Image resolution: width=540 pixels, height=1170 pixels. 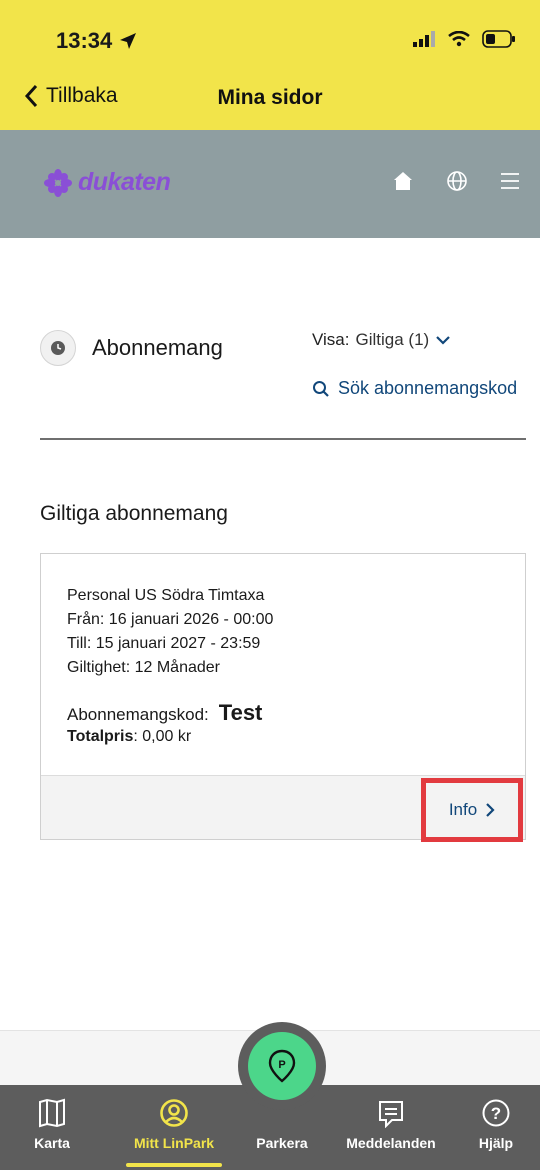 I want to click on page-title: Mina sidor, so click(x=270, y=97).